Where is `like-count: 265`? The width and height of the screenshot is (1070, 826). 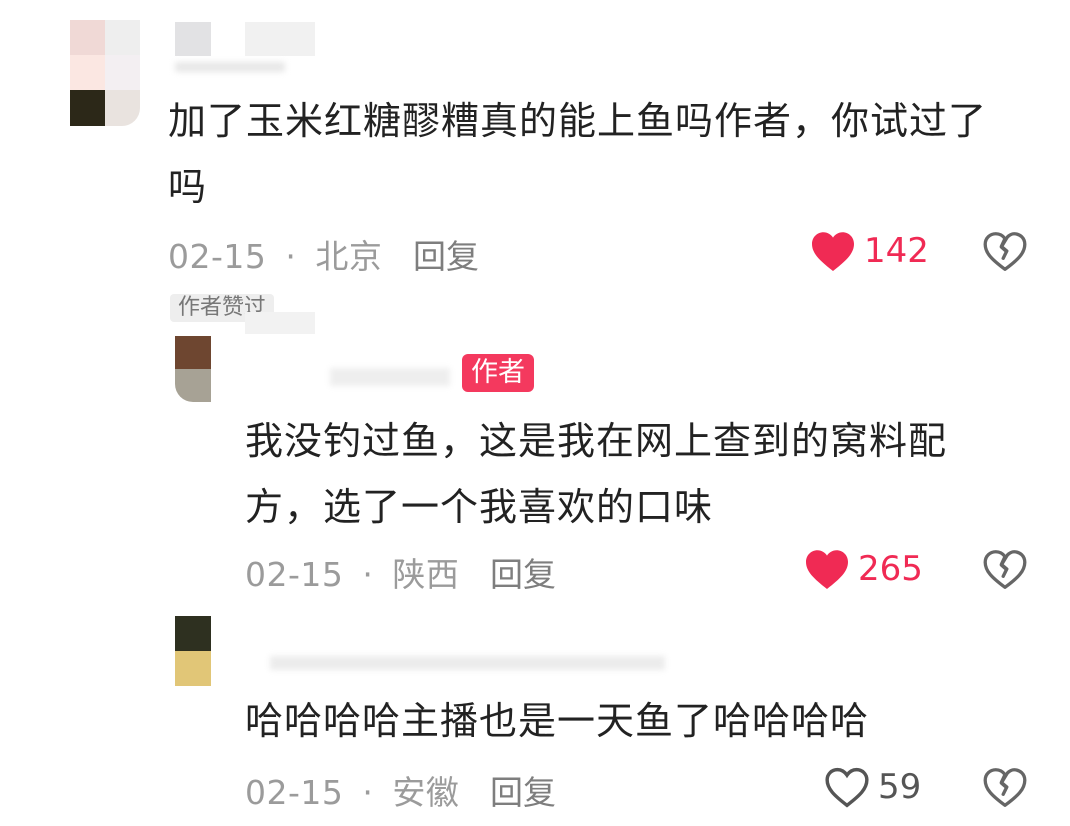
like-count: 265 is located at coordinates (890, 569).